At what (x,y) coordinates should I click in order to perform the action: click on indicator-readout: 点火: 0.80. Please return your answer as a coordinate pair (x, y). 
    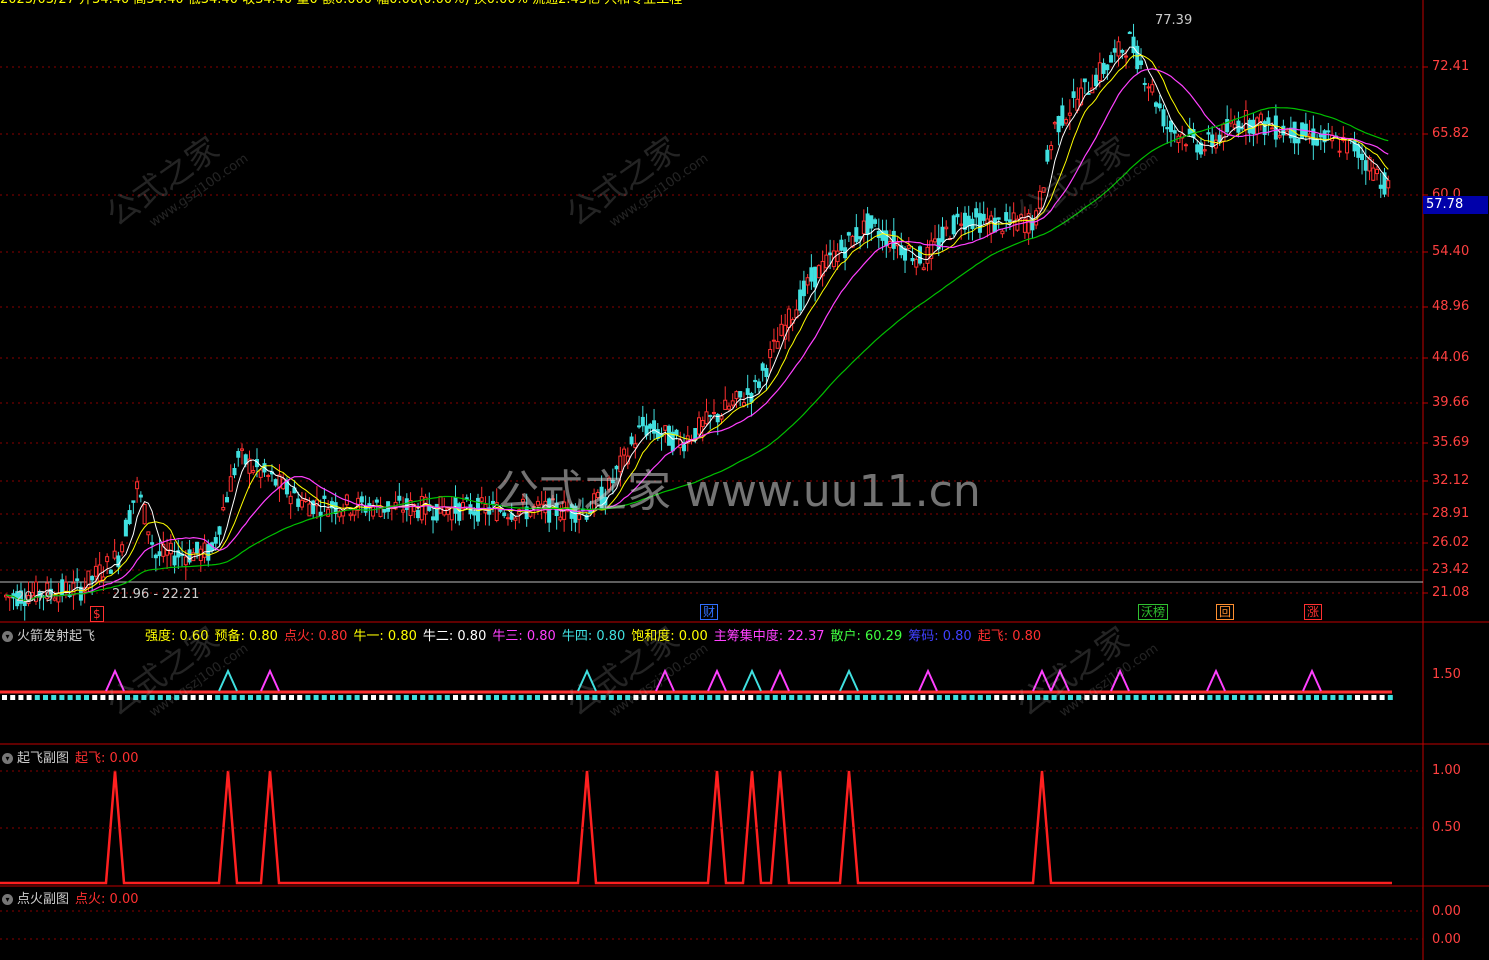
    Looking at the image, I should click on (315, 636).